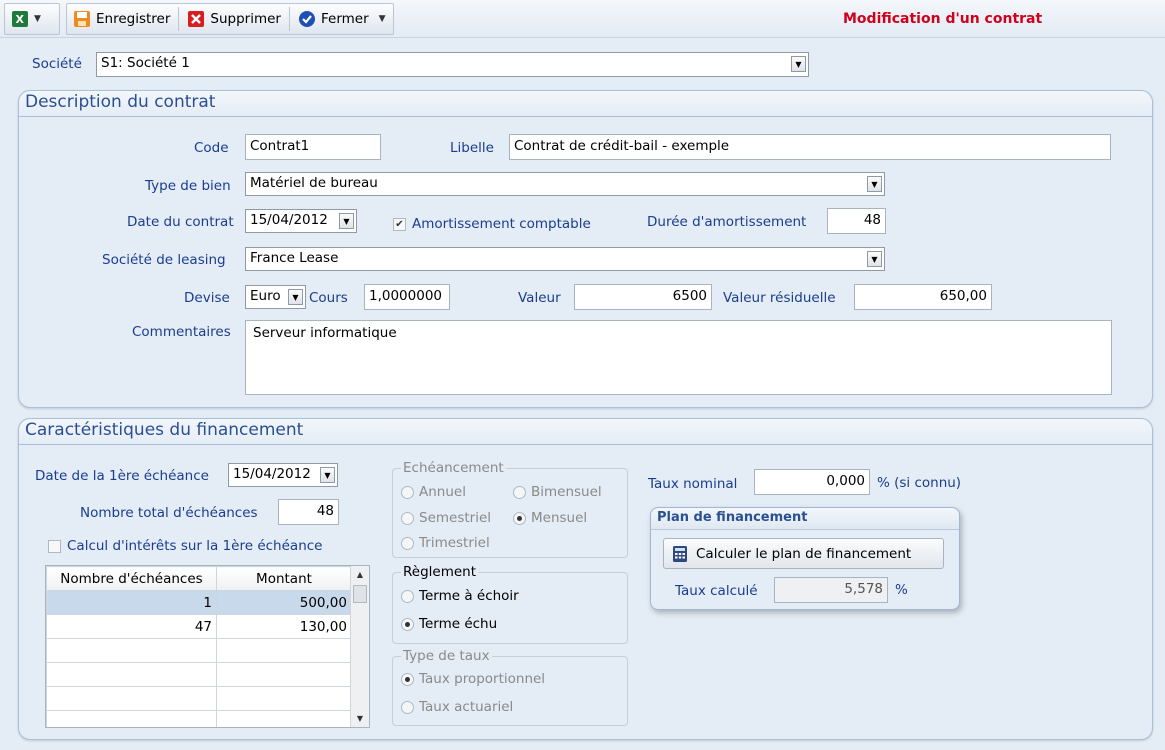  I want to click on libelle-input: Contrat de crédit-bail - exemple, so click(810, 147).